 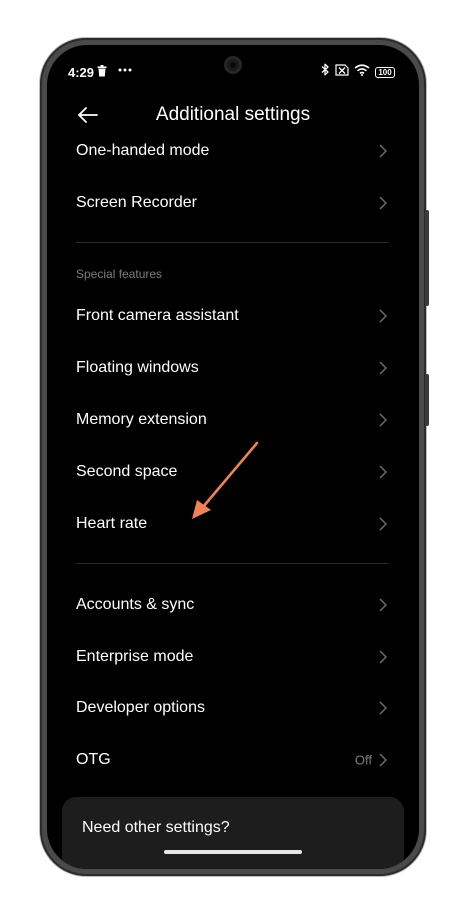 What do you see at coordinates (135, 604) in the screenshot?
I see `setting-label: Accounts & sync` at bounding box center [135, 604].